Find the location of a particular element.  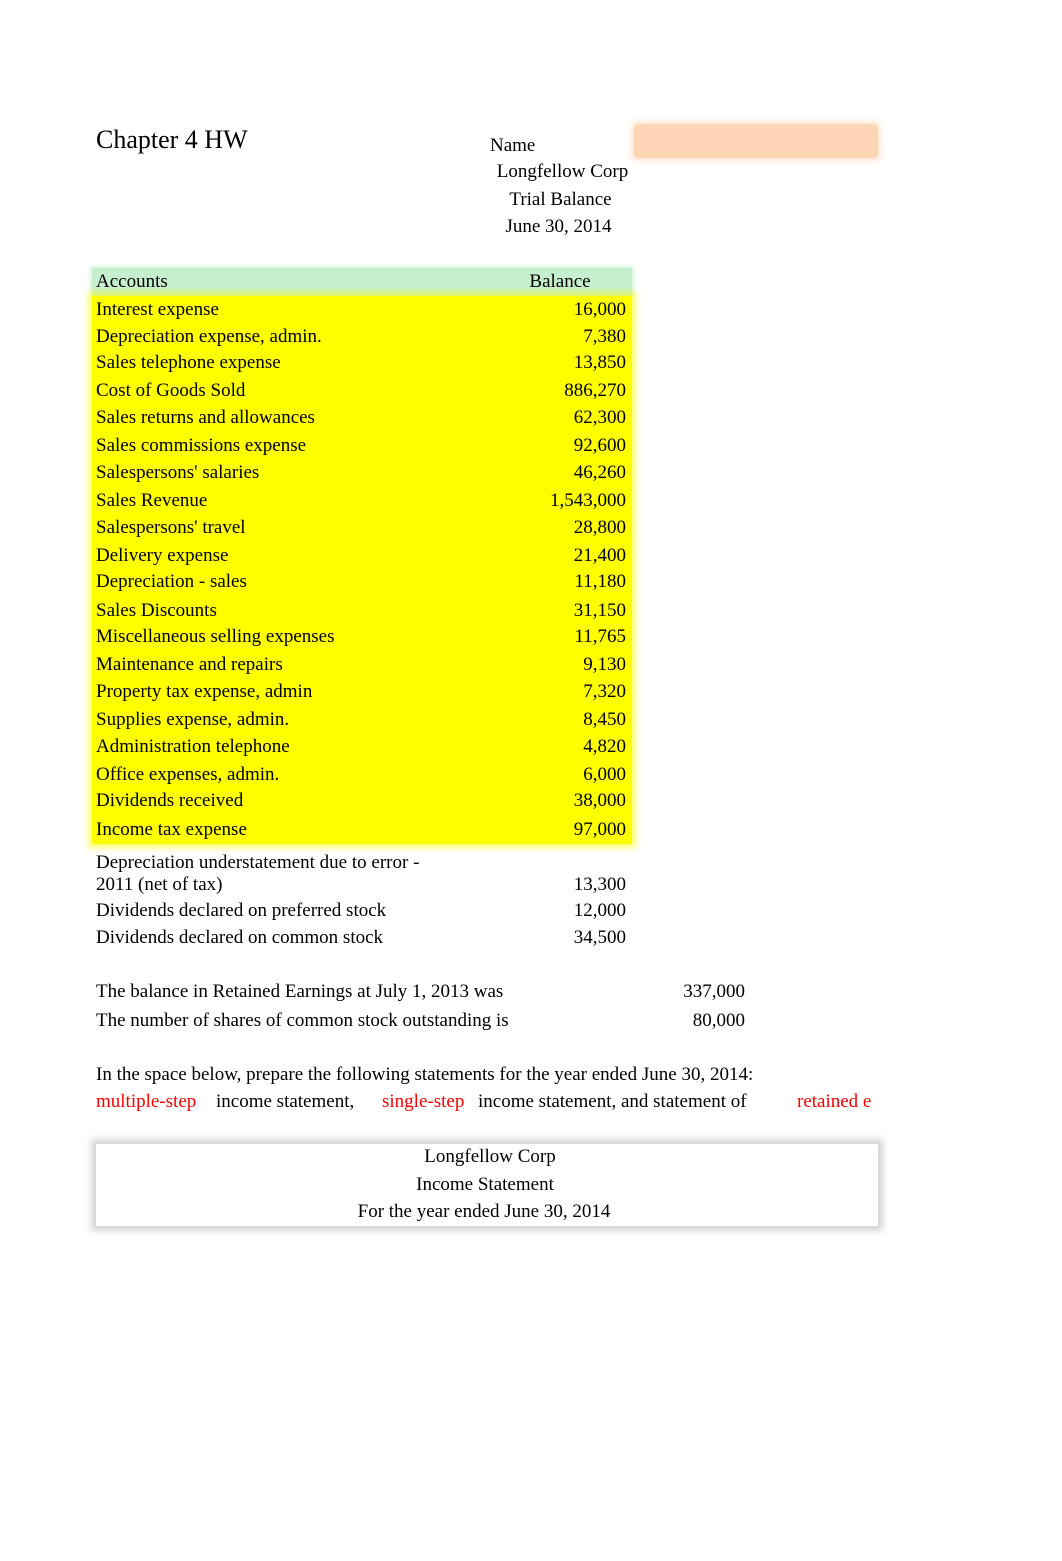

account-balance: 8,450 is located at coordinates (604, 719).